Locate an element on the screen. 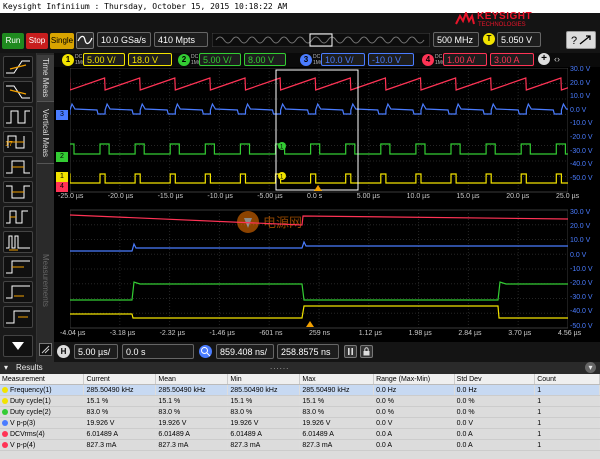 Image resolution: width=600 pixels, height=459 pixels. add-channel-button: + is located at coordinates (544, 59).